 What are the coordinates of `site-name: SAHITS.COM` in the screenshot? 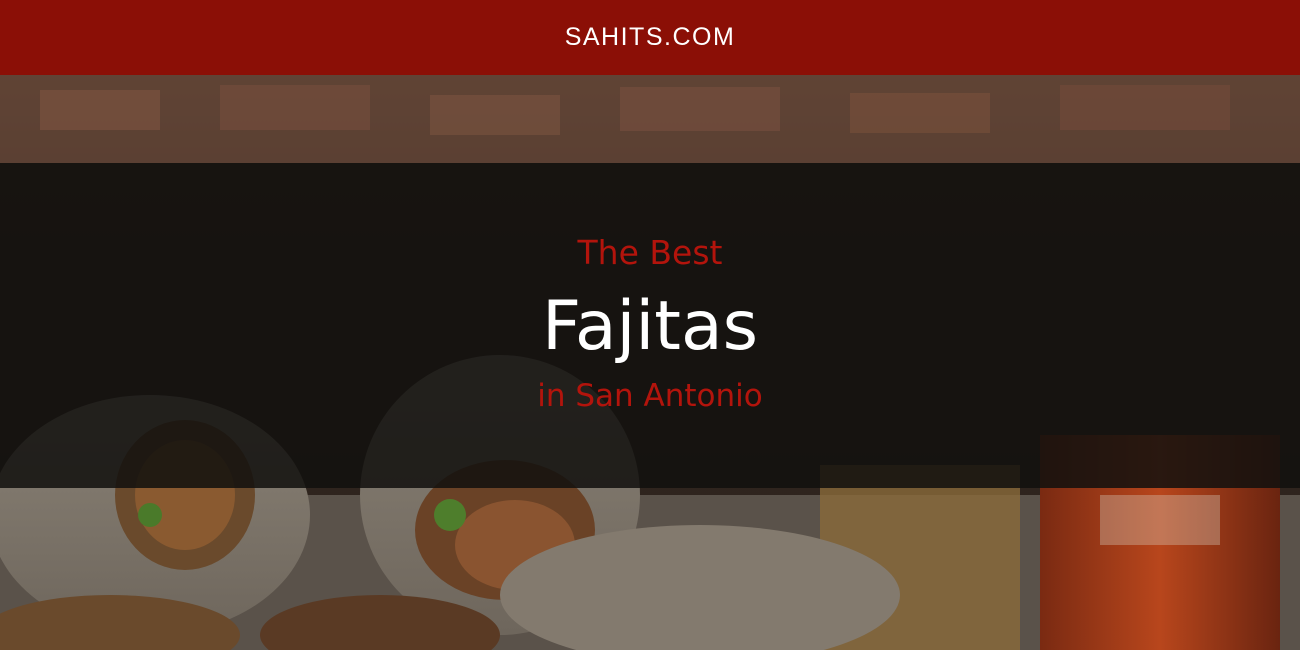 It's located at (650, 37).